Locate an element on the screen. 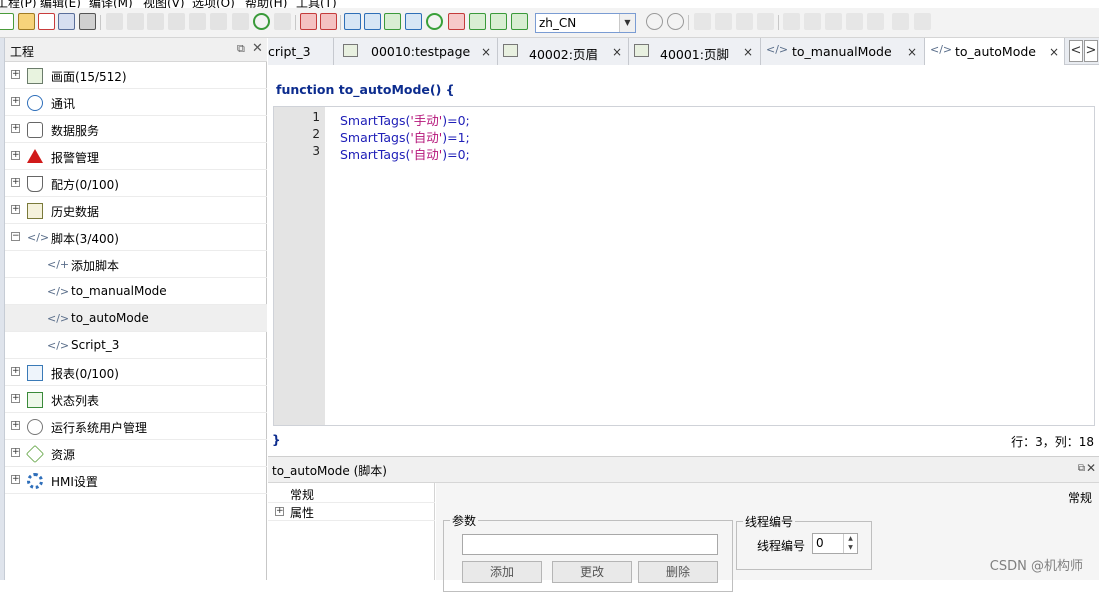 The width and height of the screenshot is (1099, 592). download-device-icon is located at coordinates (477, 21).